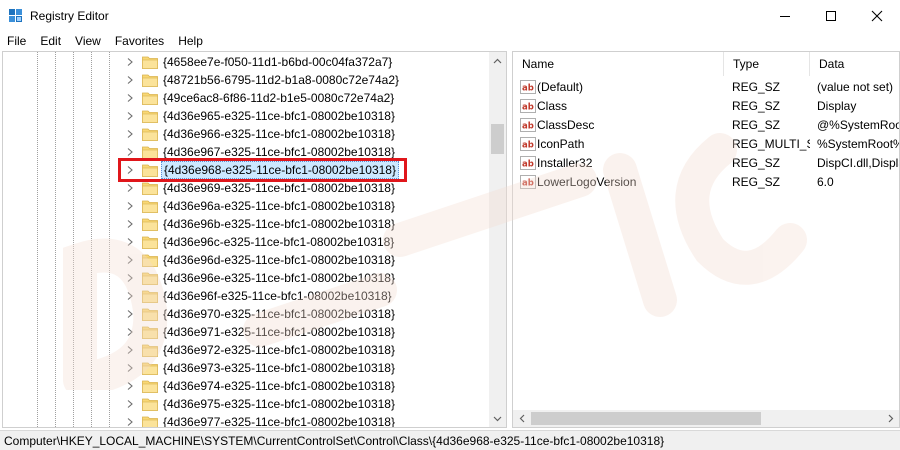 This screenshot has width=900, height=450. I want to click on tree-key-row: {4d36e977-e325-11ce-bfc1-08002be10318}, so click(245, 420).